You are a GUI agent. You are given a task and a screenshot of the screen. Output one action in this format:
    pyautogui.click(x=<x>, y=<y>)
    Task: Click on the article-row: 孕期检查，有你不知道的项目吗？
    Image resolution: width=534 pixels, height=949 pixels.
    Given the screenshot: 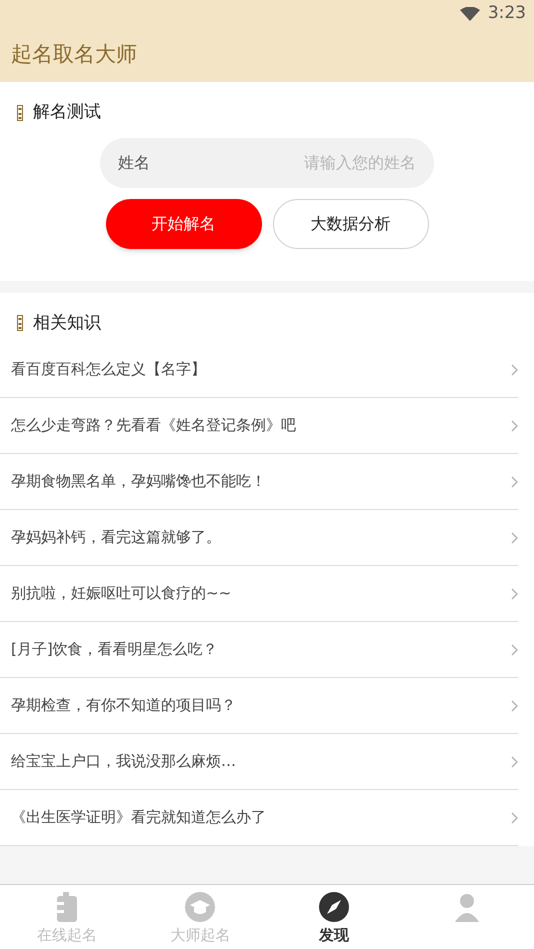 What is the action you would take?
    pyautogui.click(x=259, y=706)
    